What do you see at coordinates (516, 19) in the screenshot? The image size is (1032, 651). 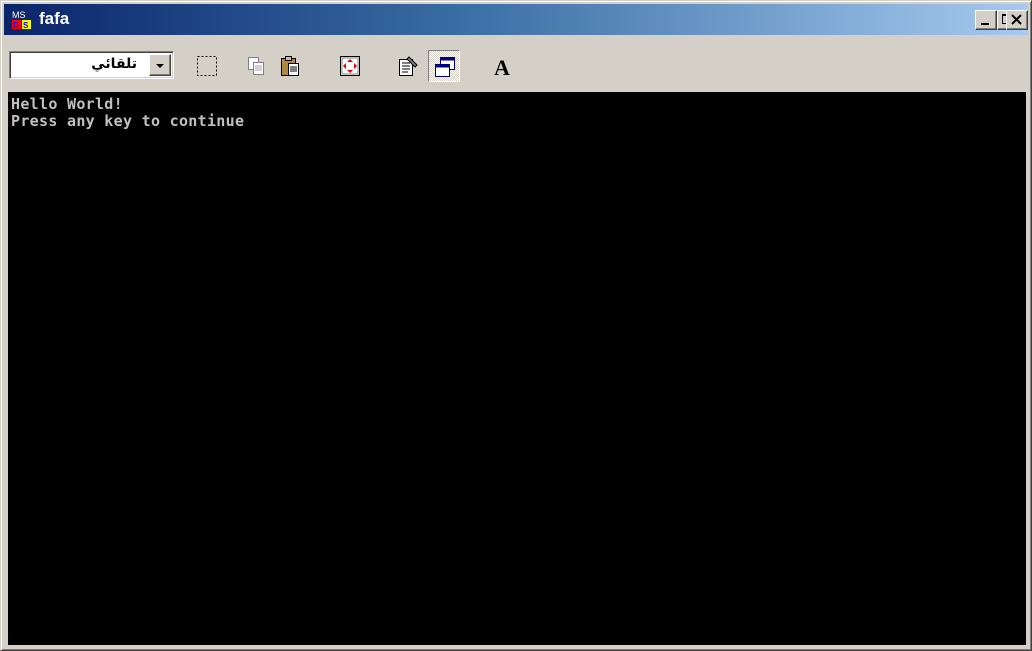 I see `title-bar: MS D S fafa` at bounding box center [516, 19].